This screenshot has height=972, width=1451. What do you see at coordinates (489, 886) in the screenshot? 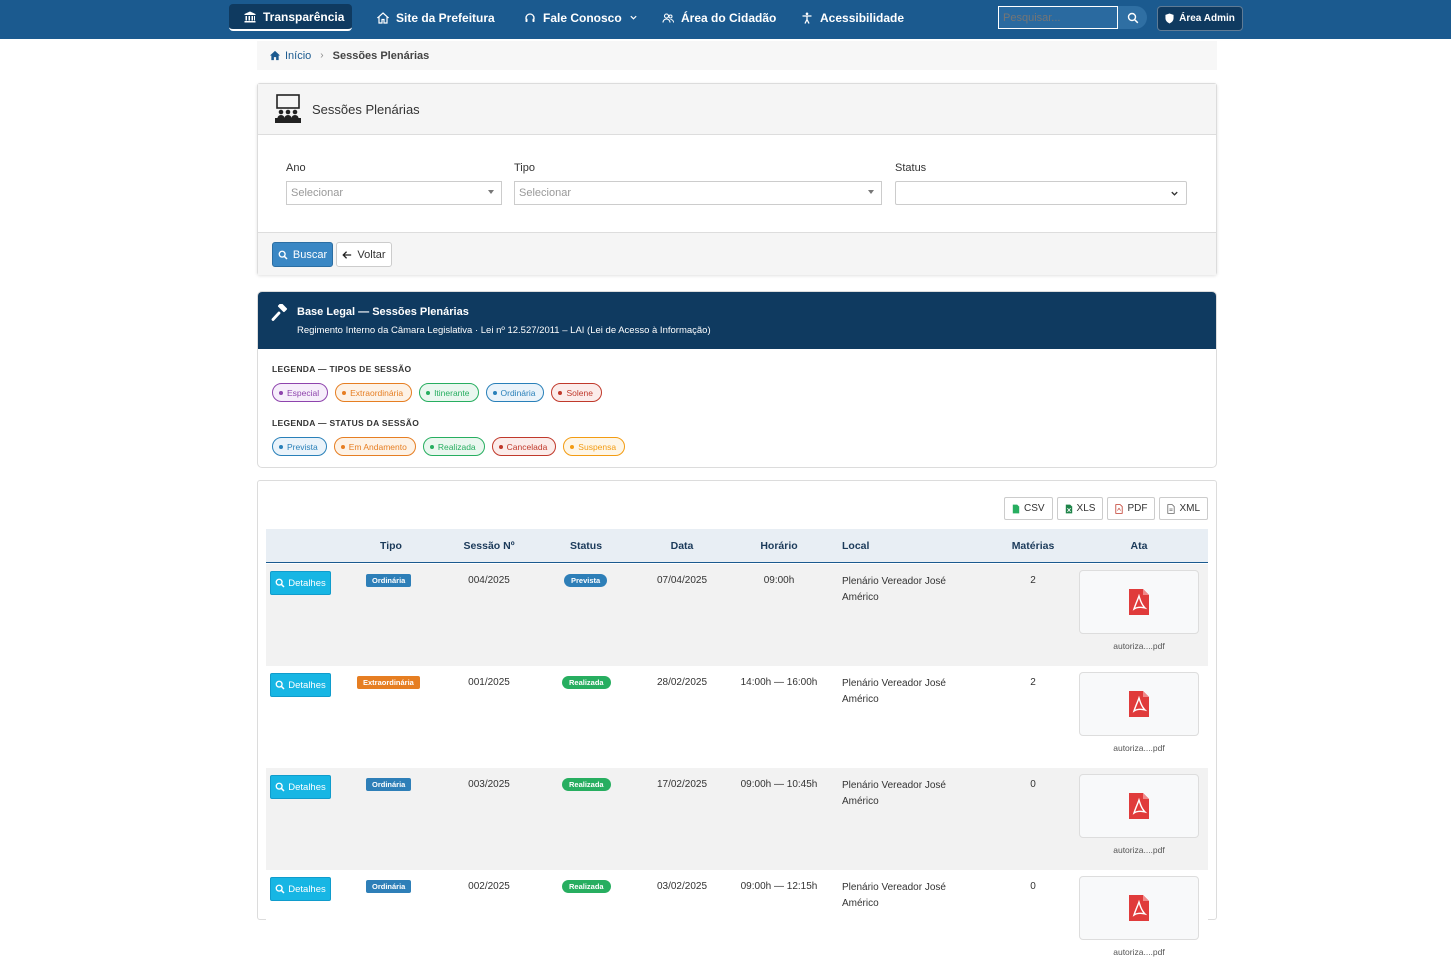
I see `sessao-cell: 002/2025` at bounding box center [489, 886].